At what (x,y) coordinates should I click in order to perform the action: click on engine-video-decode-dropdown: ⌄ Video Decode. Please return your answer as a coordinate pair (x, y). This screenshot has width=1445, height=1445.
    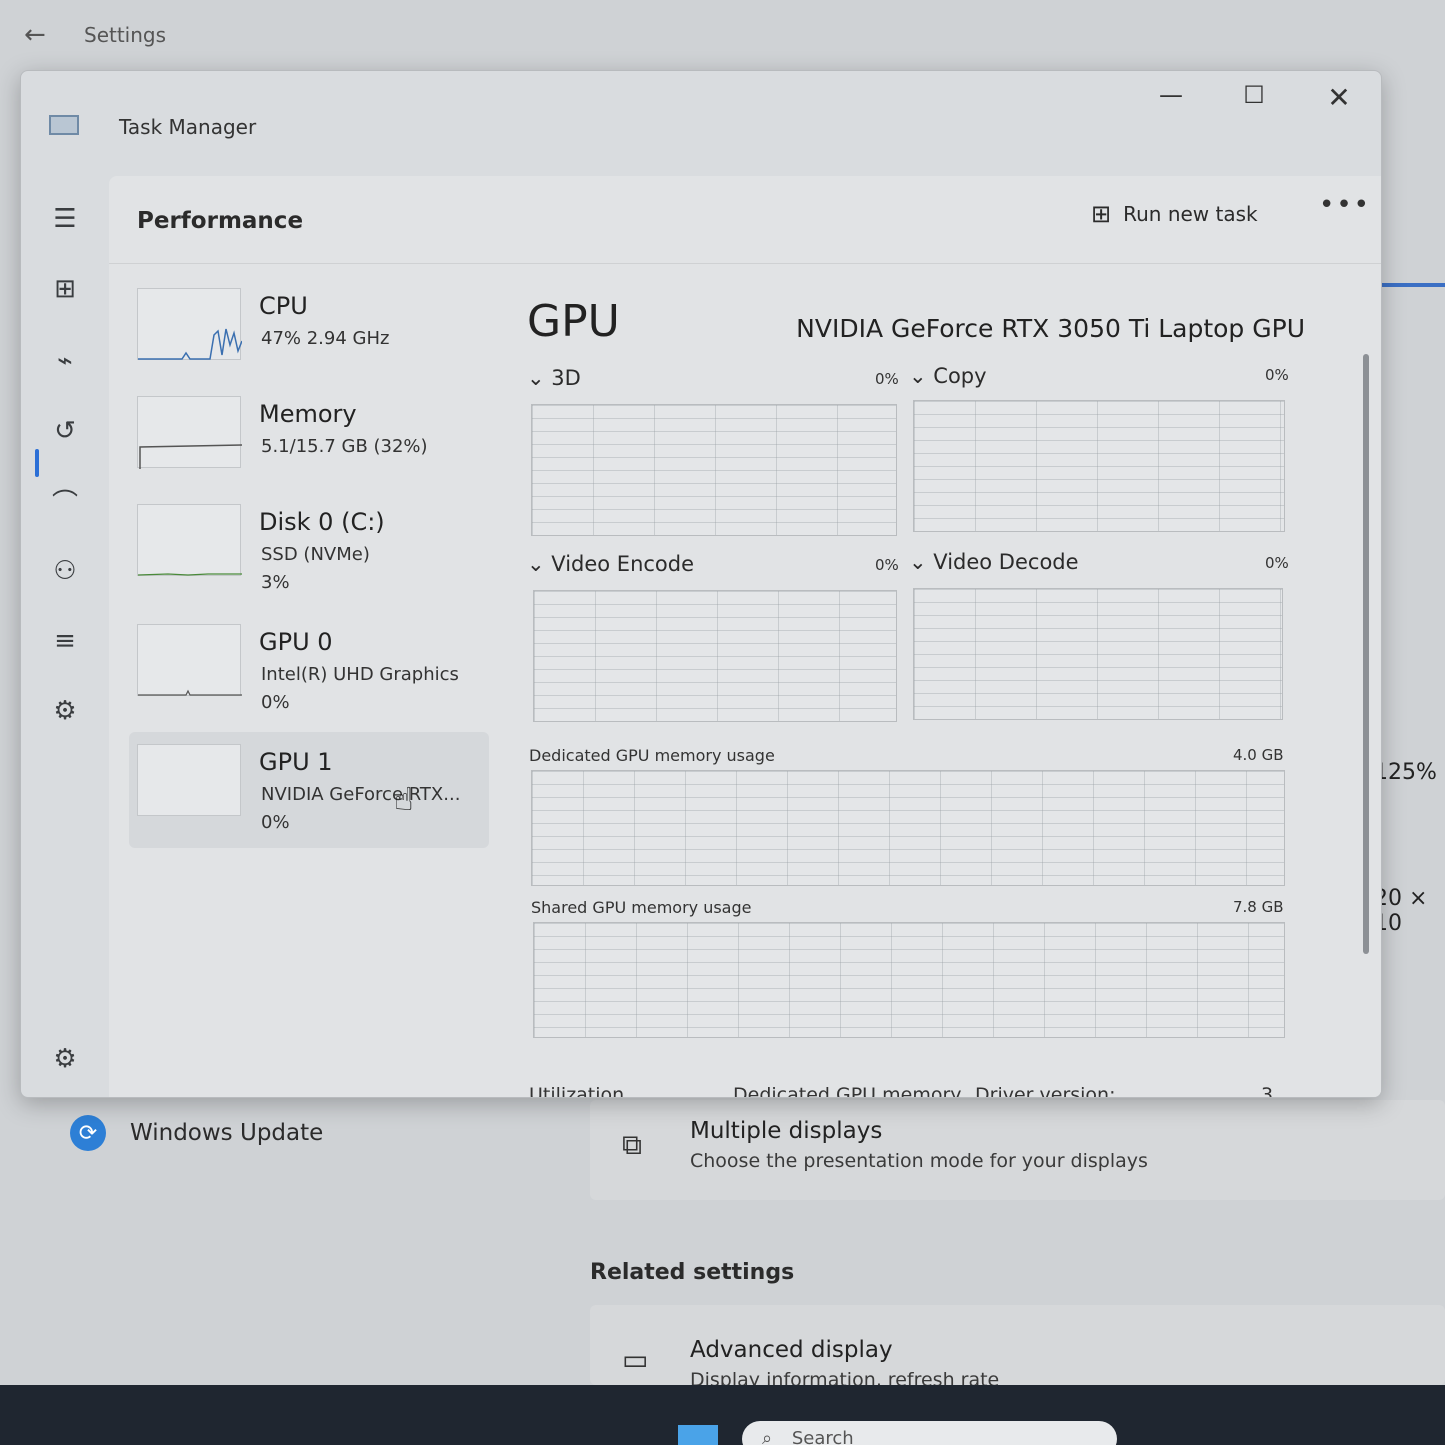
    Looking at the image, I should click on (994, 562).